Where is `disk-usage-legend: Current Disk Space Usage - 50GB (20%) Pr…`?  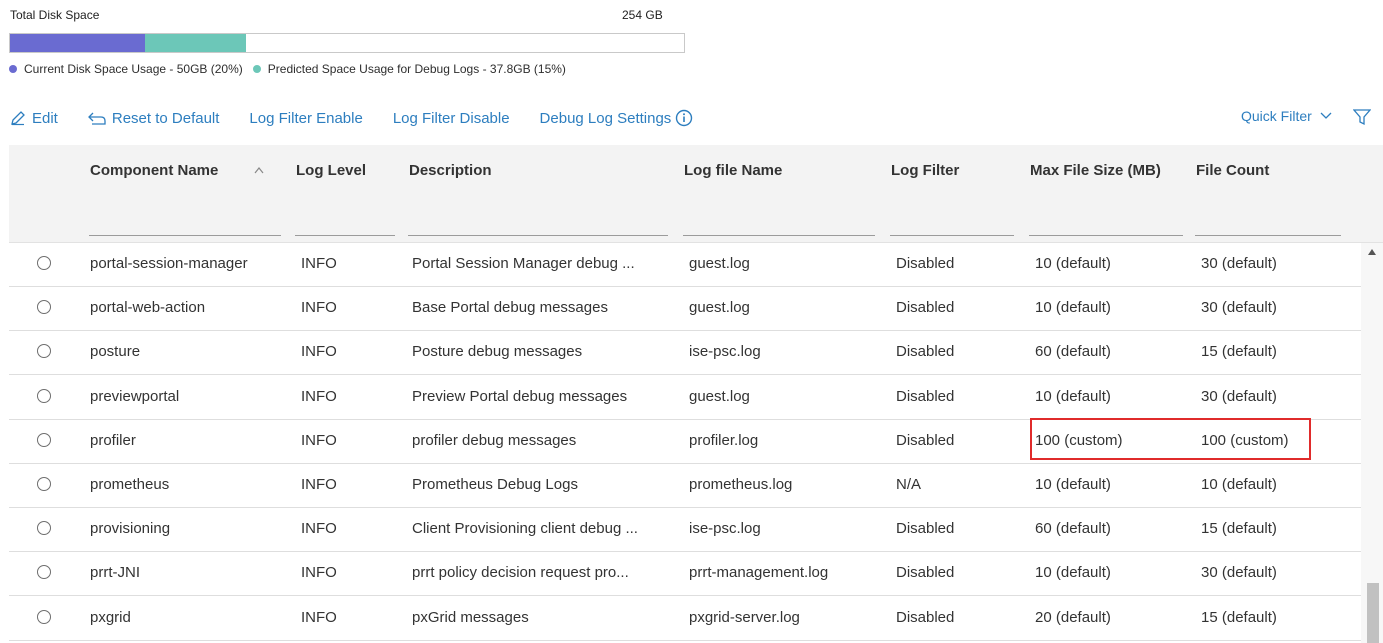
disk-usage-legend: Current Disk Space Usage - 50GB (20%) Pr… is located at coordinates (292, 69).